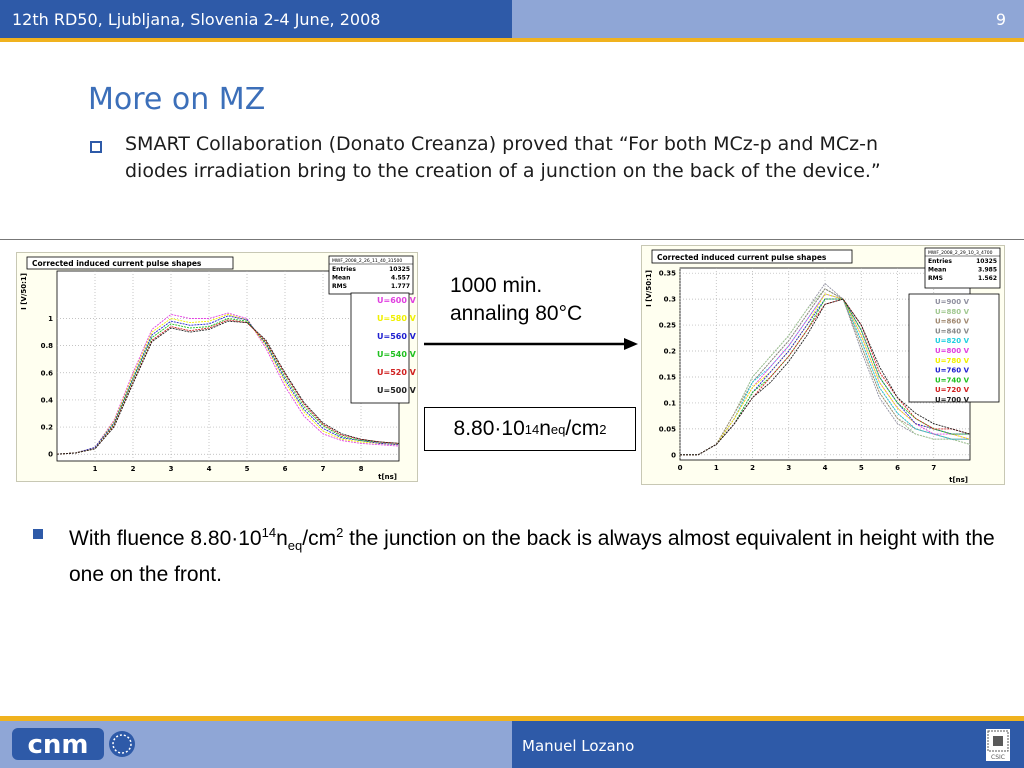 The image size is (1024, 768). What do you see at coordinates (96, 147) in the screenshot?
I see `bullet-square-icon` at bounding box center [96, 147].